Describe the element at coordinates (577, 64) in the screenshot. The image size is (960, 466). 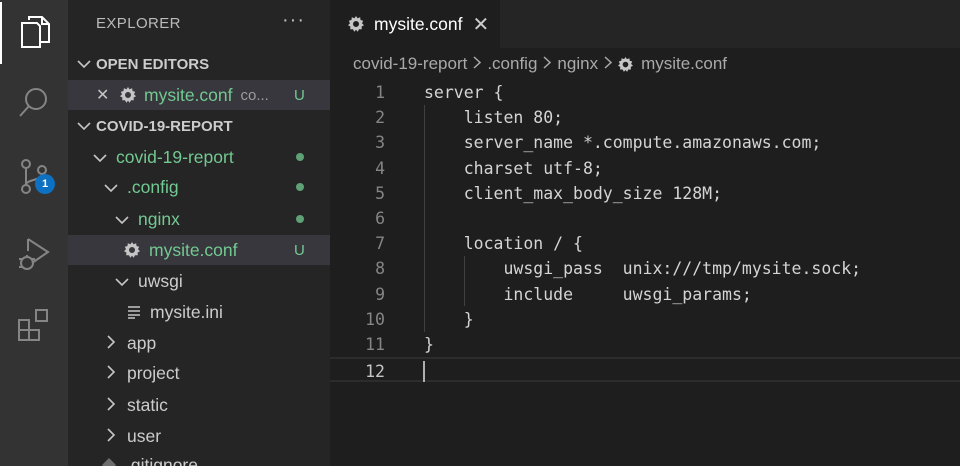
I see `breadcrumb-item: nginx` at that location.